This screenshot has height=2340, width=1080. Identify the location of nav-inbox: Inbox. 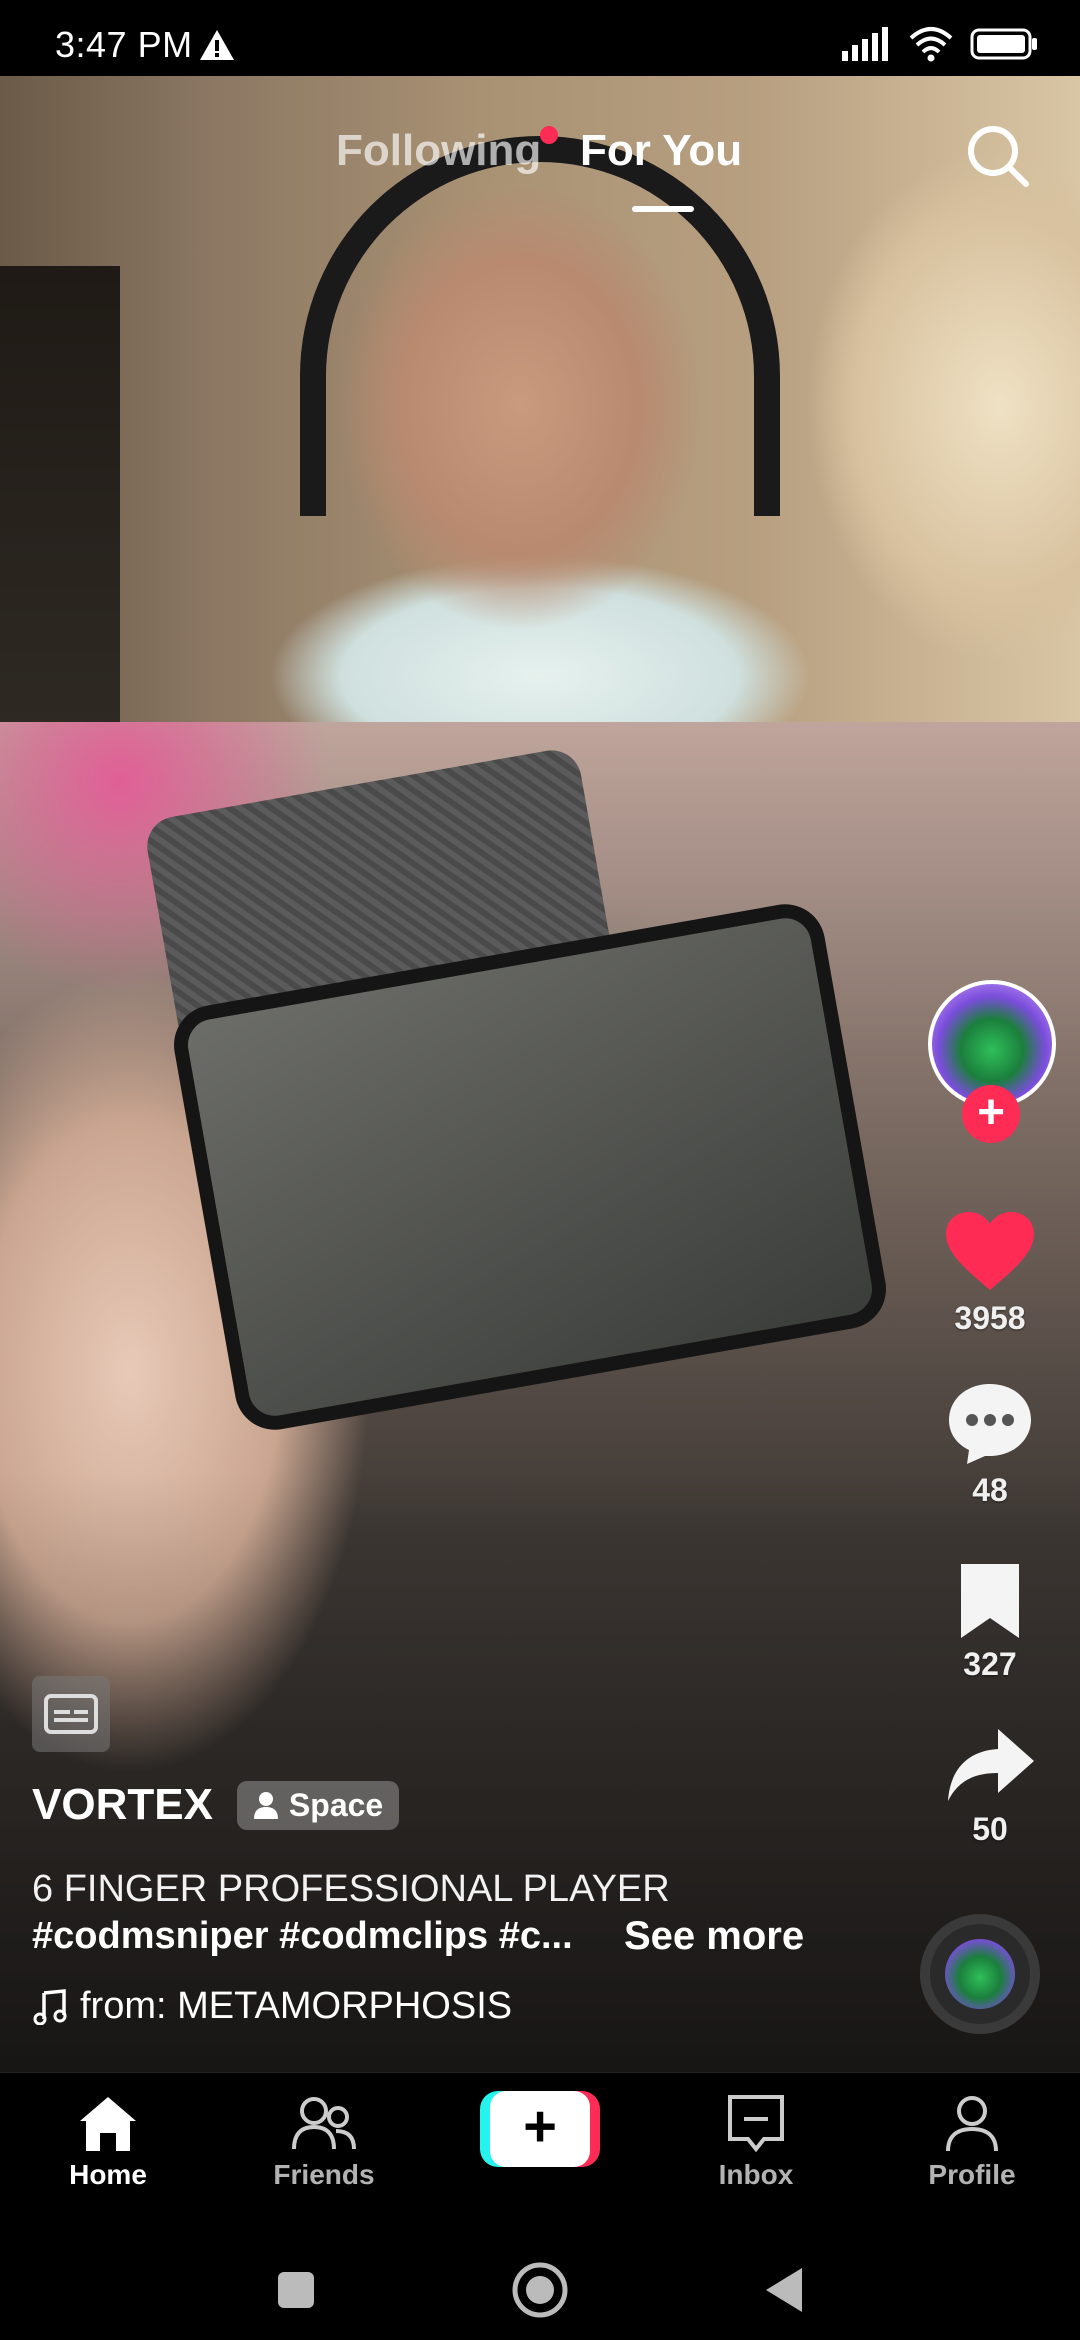
(756, 2142).